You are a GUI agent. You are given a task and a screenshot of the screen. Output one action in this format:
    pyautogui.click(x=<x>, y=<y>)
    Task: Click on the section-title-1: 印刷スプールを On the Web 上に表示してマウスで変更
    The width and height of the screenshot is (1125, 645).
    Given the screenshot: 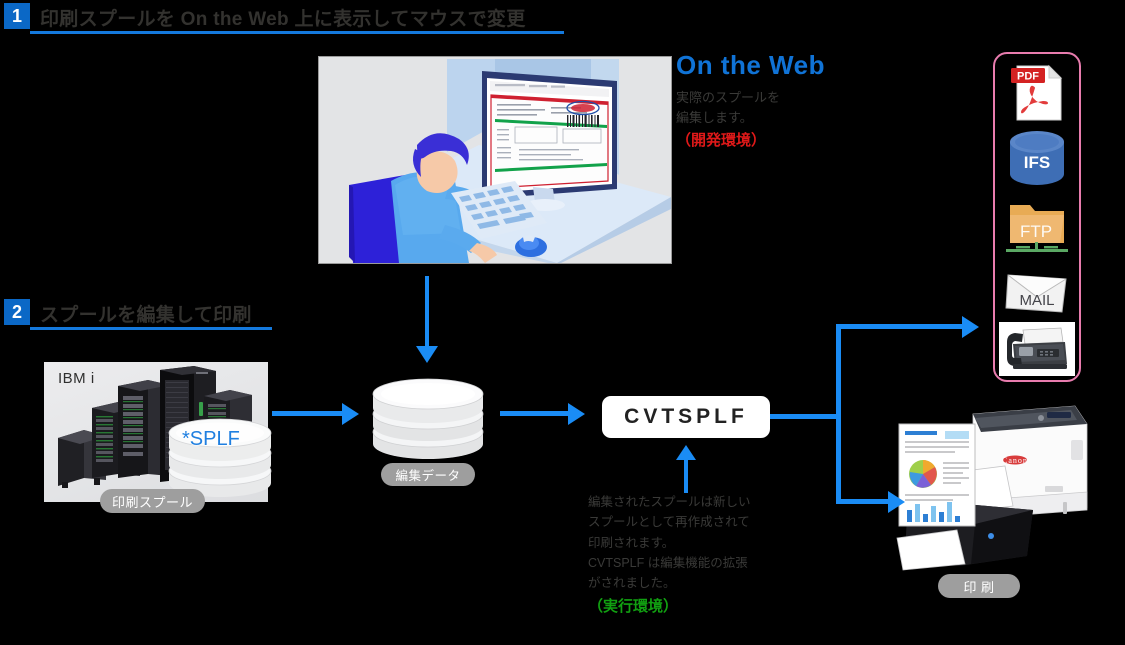 What is the action you would take?
    pyautogui.click(x=283, y=19)
    